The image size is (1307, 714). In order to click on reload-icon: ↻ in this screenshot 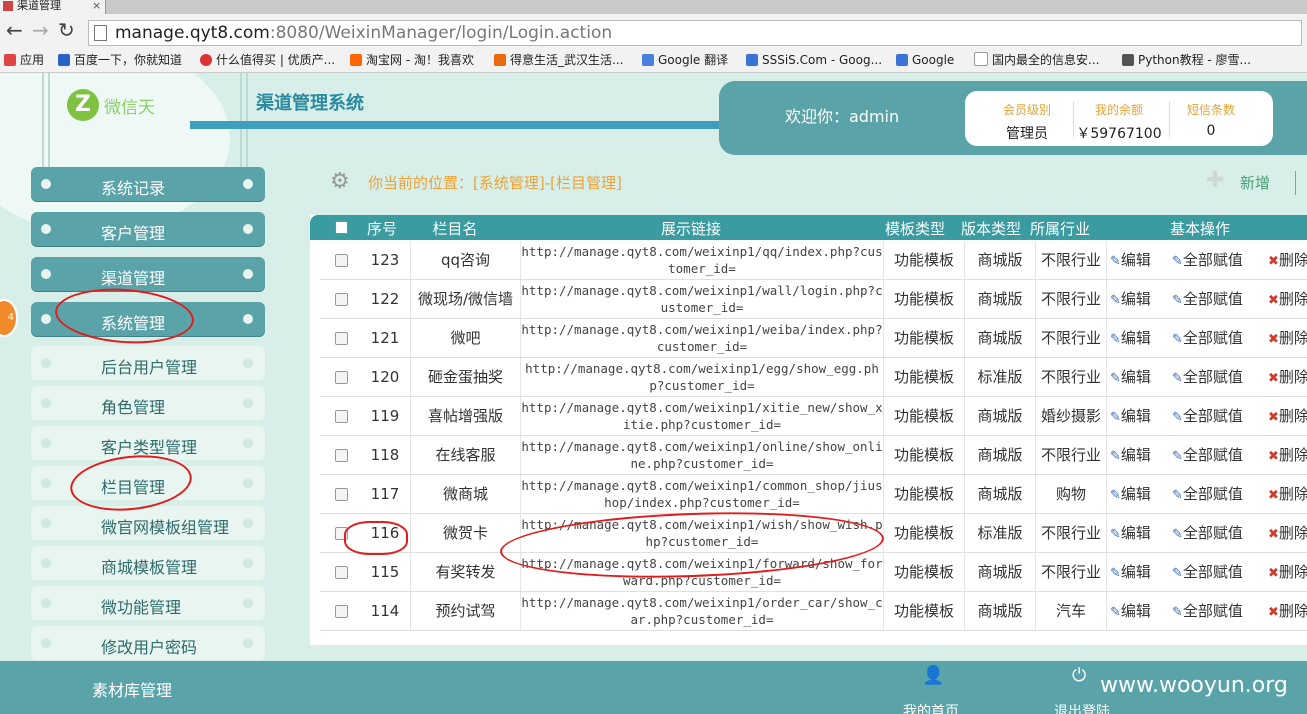, I will do `click(66, 30)`.